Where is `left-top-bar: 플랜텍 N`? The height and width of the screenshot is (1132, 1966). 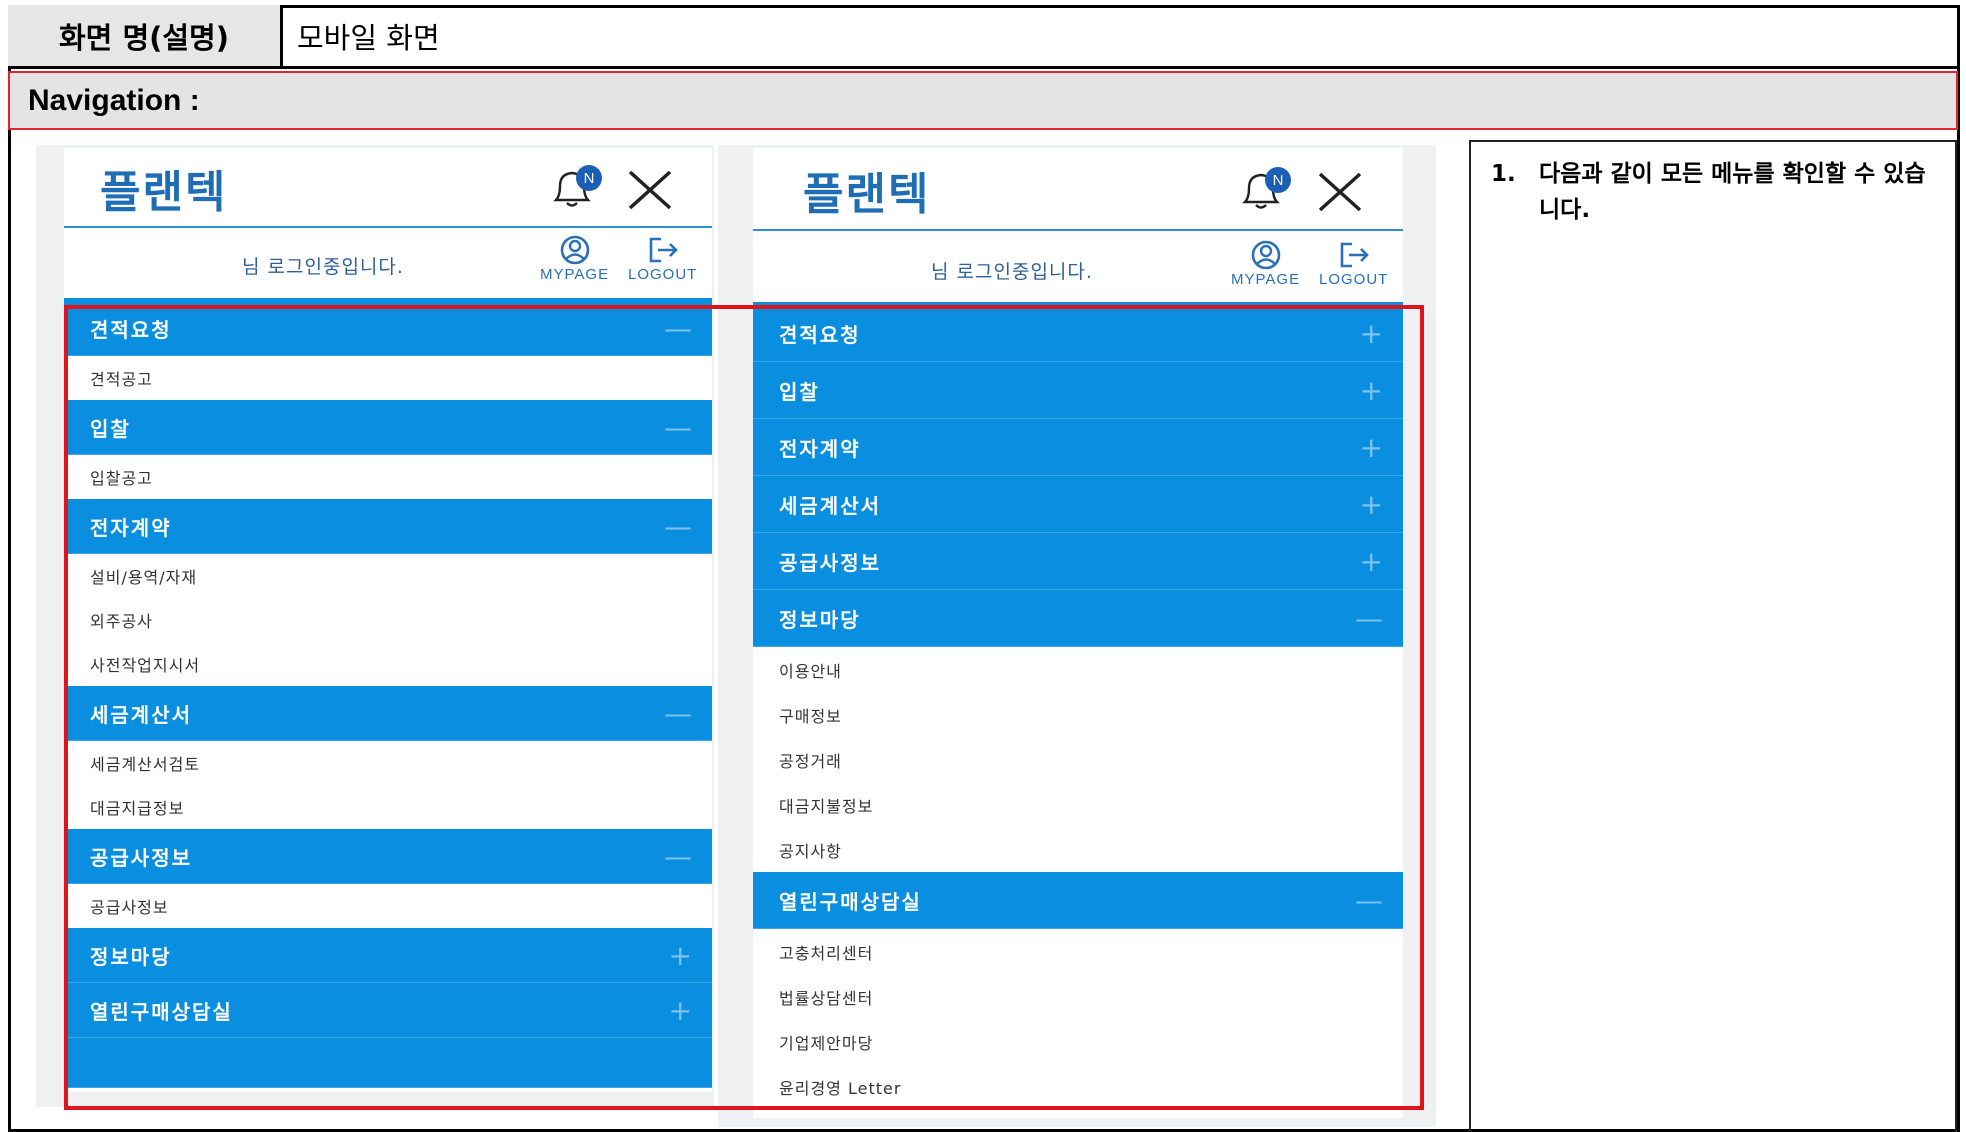 left-top-bar: 플랜텍 N is located at coordinates (388, 188).